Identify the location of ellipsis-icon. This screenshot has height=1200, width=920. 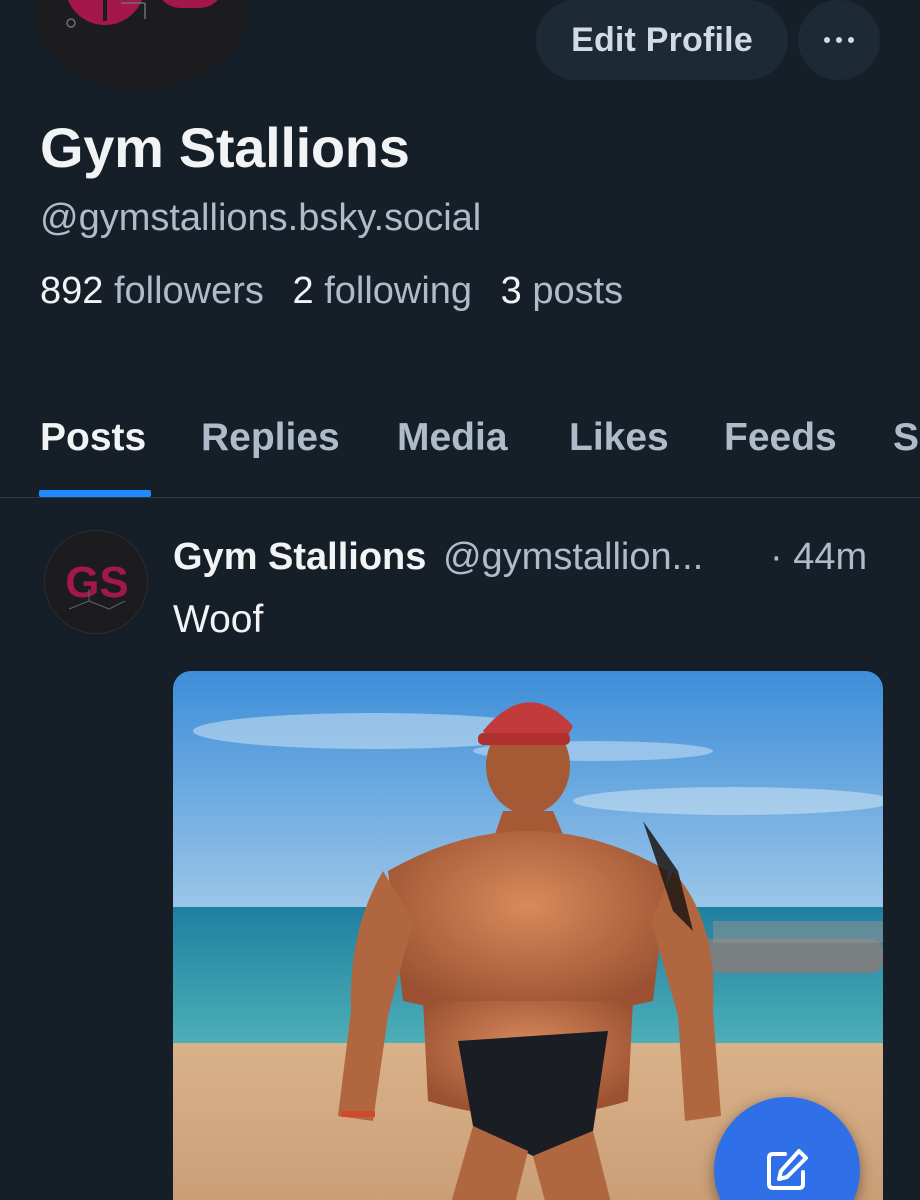
(839, 40).